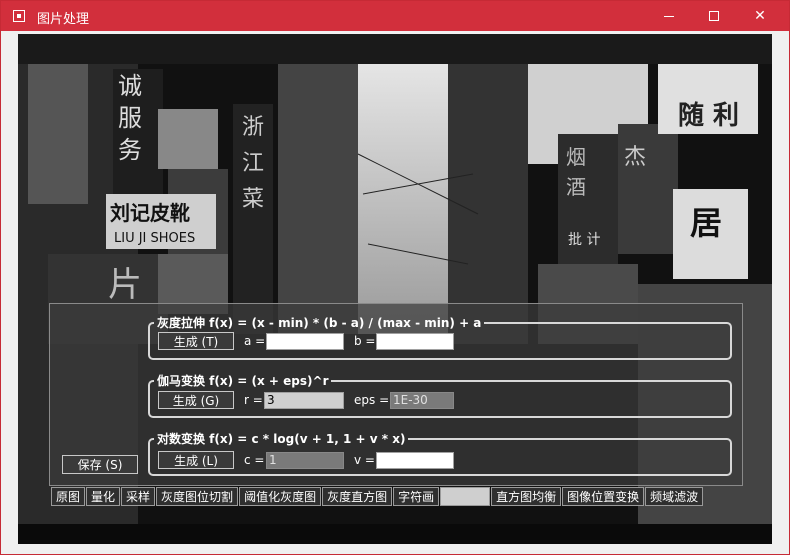 This screenshot has width=790, height=555. What do you see at coordinates (465, 496) in the screenshot?
I see `tab-blank` at bounding box center [465, 496].